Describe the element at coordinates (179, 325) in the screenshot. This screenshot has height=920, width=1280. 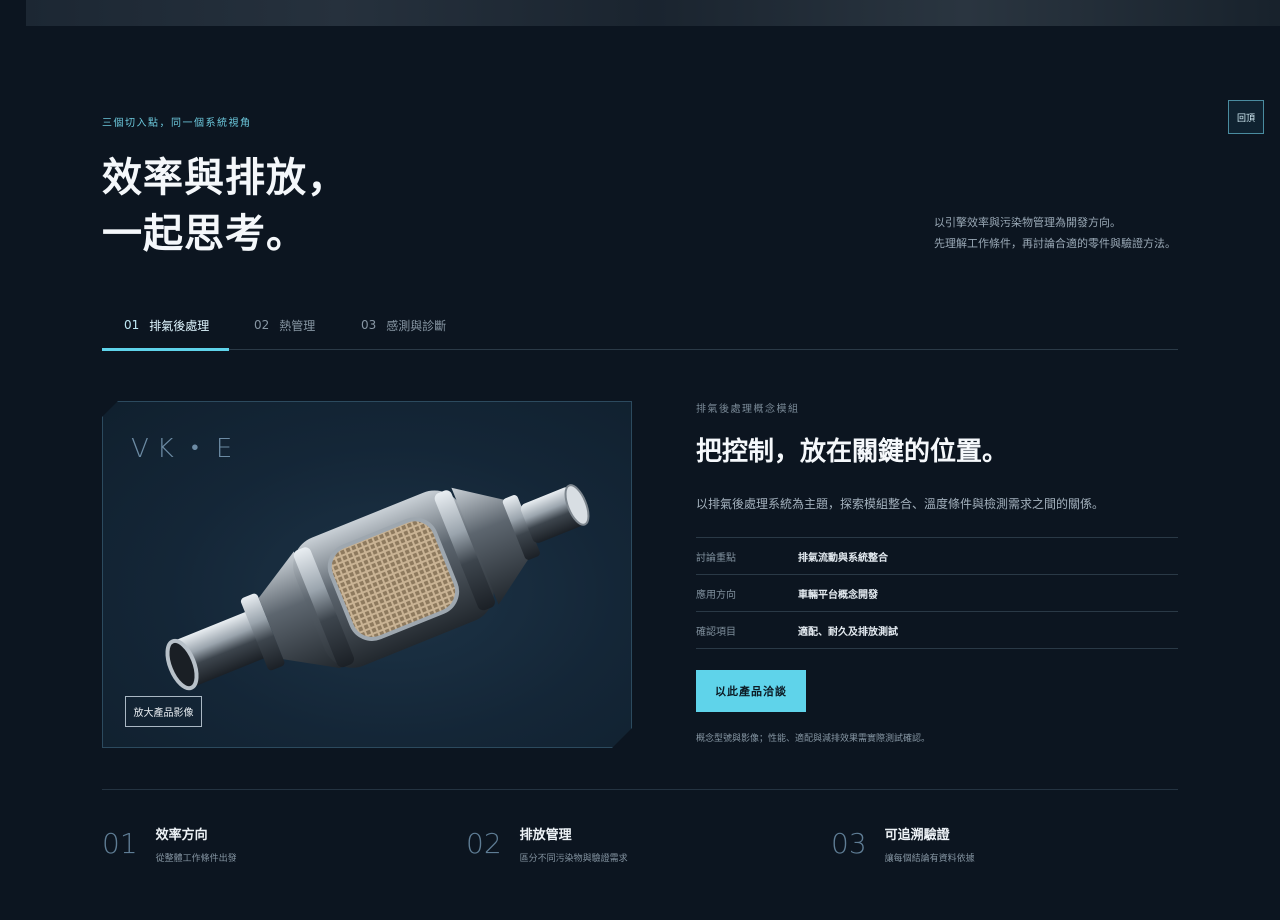
I see `tab-label: 排氣後處理` at that location.